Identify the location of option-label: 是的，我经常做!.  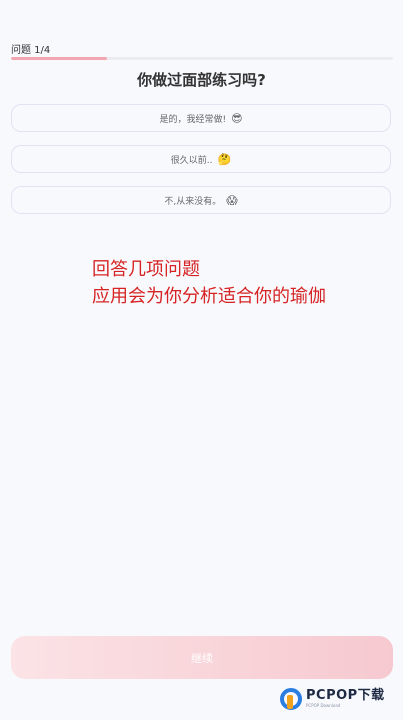
(193, 119).